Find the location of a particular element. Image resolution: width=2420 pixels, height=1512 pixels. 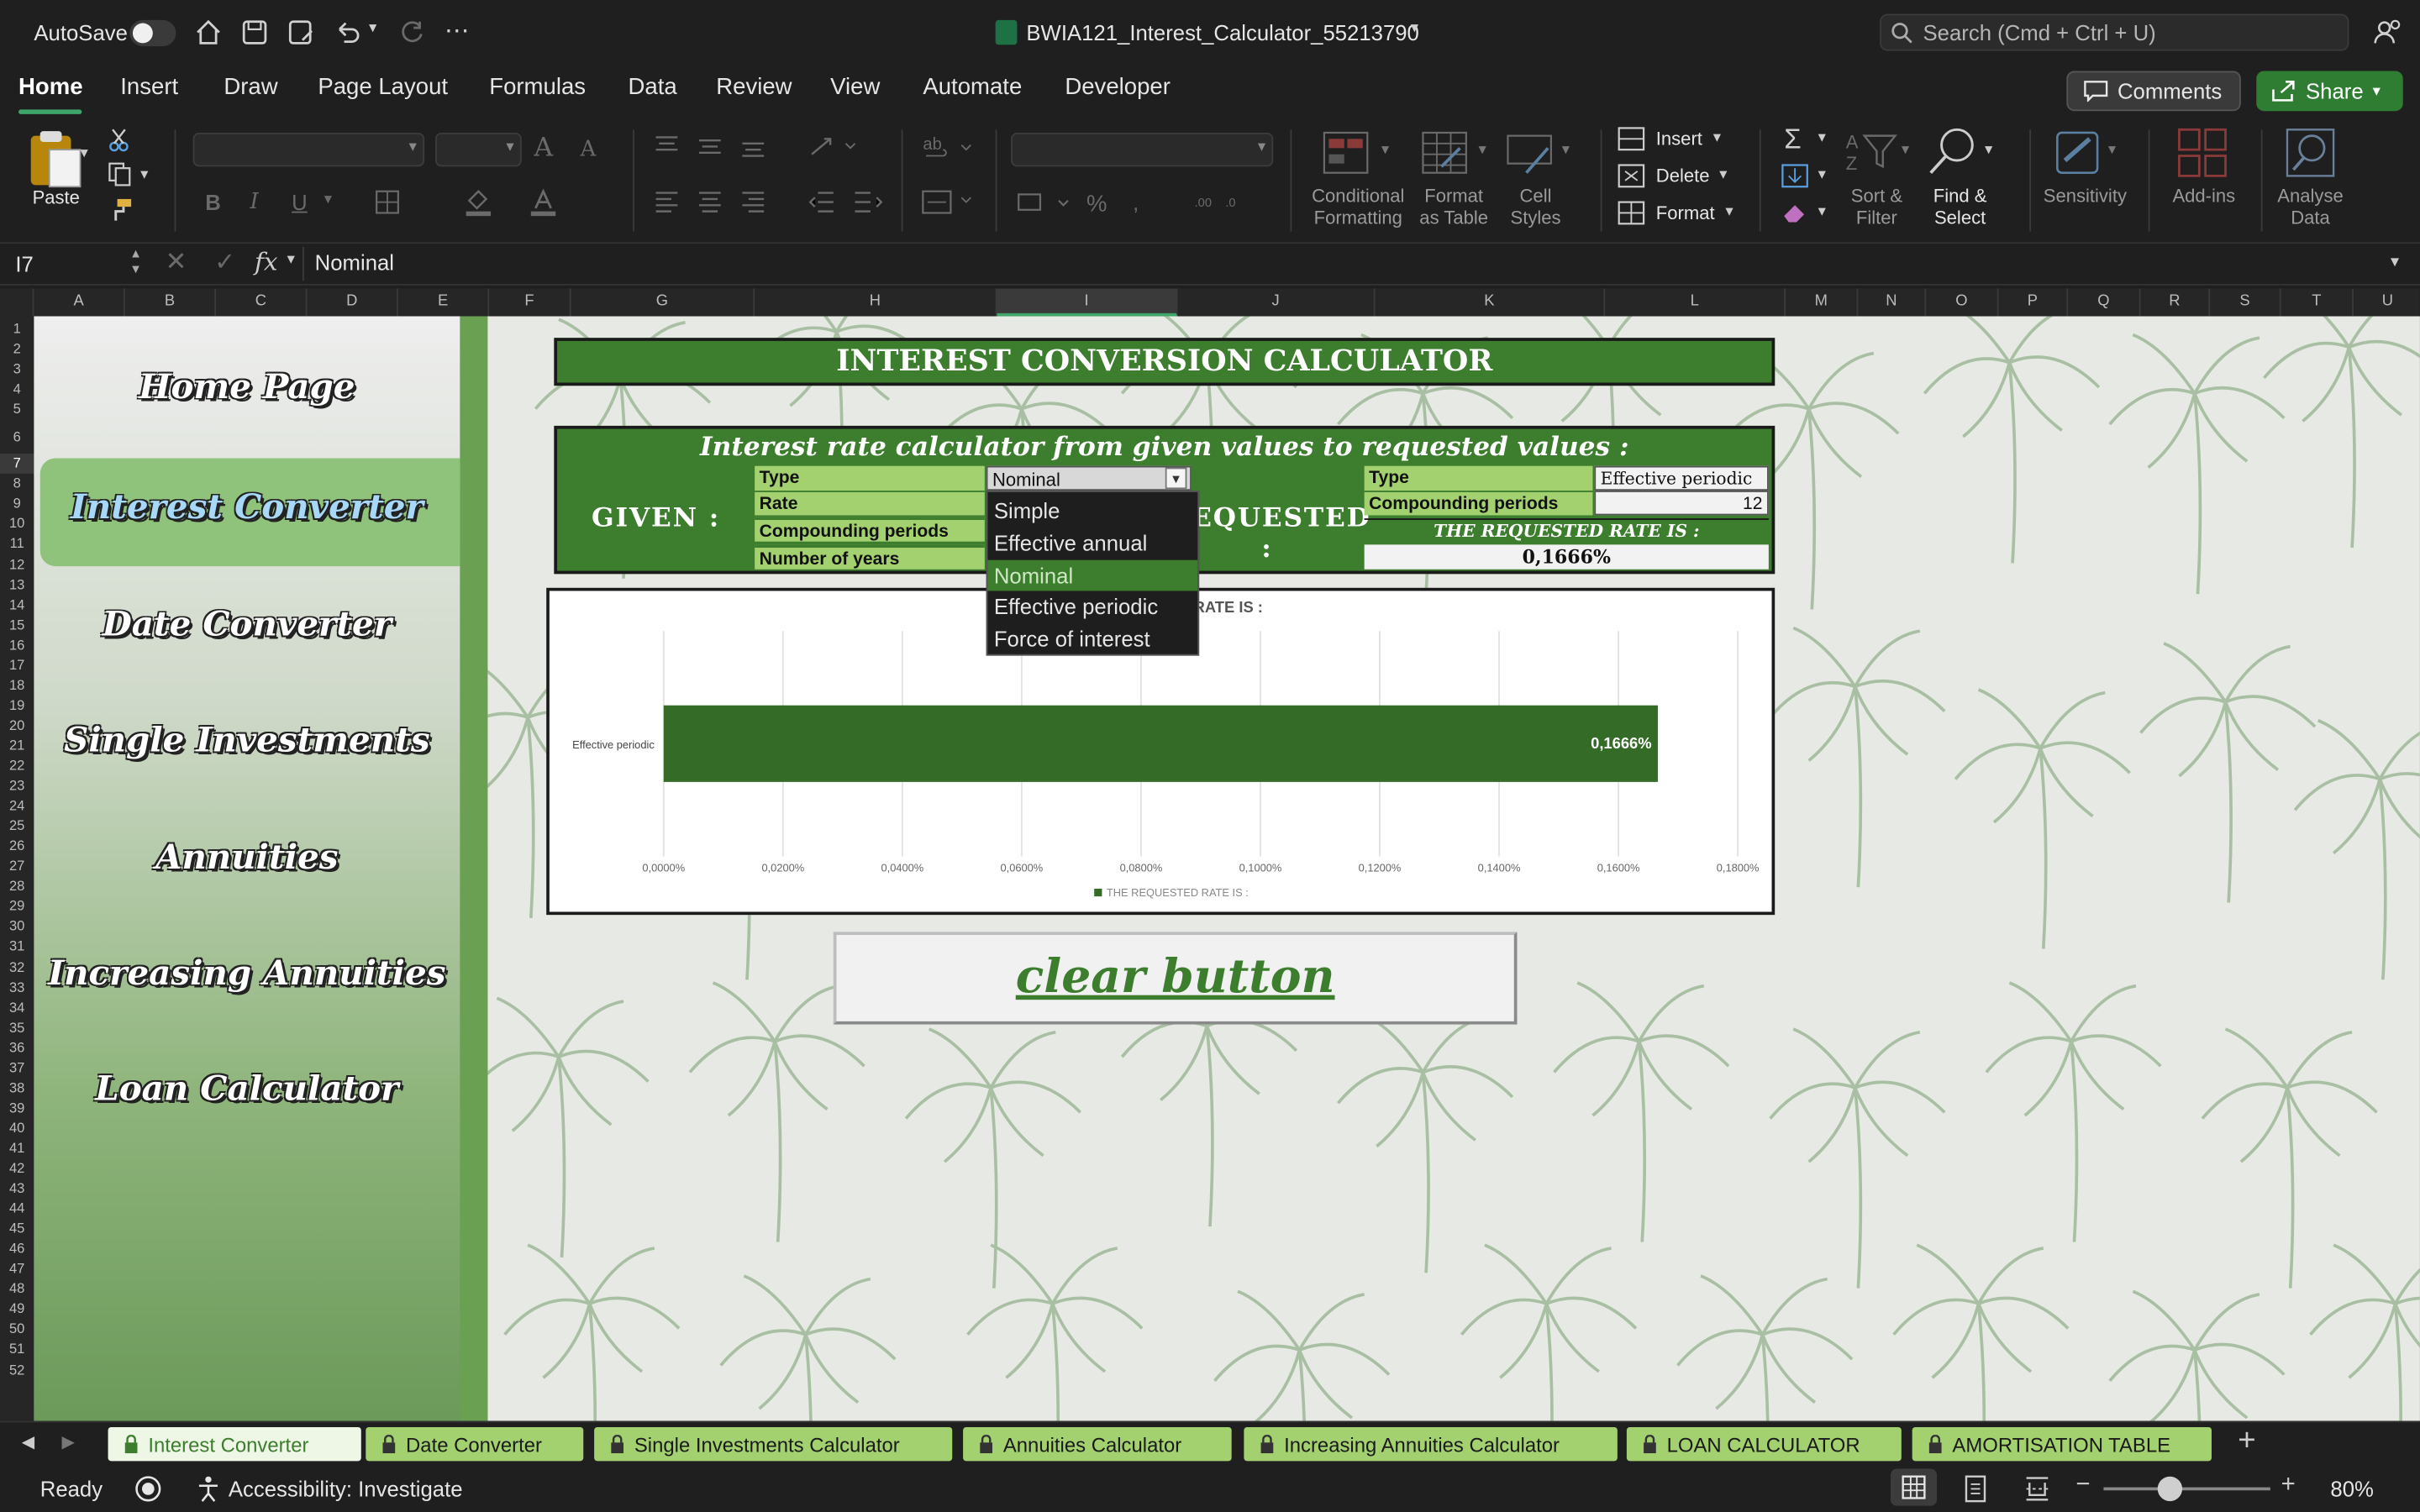

sheet-tab: Single Investments Calculator is located at coordinates (773, 1444).